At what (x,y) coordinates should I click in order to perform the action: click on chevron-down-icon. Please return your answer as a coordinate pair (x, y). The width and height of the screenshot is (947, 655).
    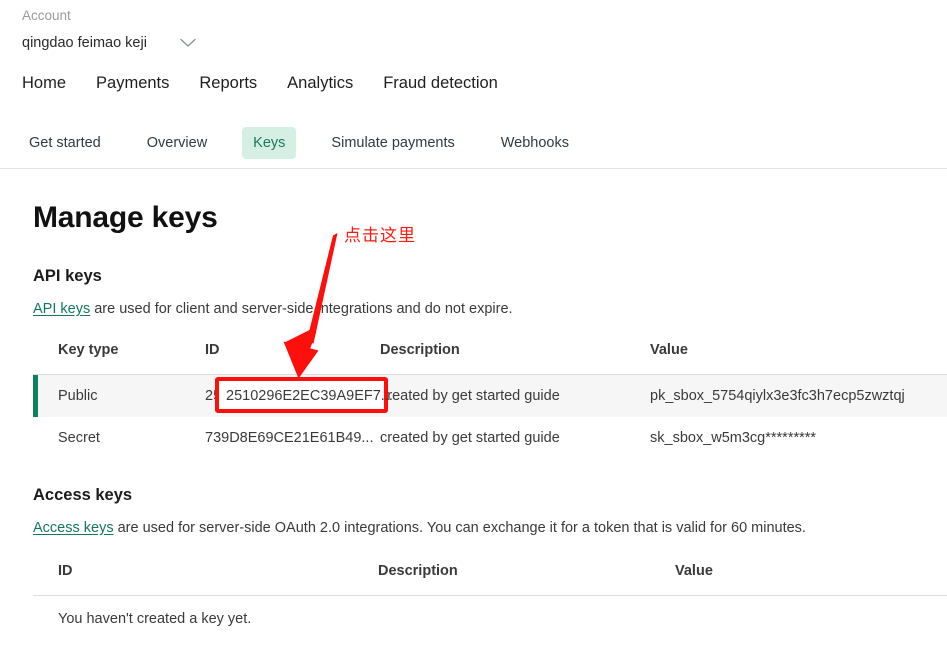
    Looking at the image, I should click on (188, 43).